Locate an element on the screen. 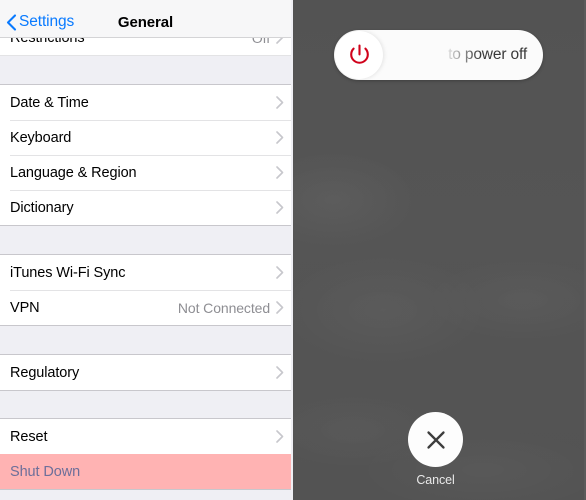  cancel-button-circle is located at coordinates (435, 439).